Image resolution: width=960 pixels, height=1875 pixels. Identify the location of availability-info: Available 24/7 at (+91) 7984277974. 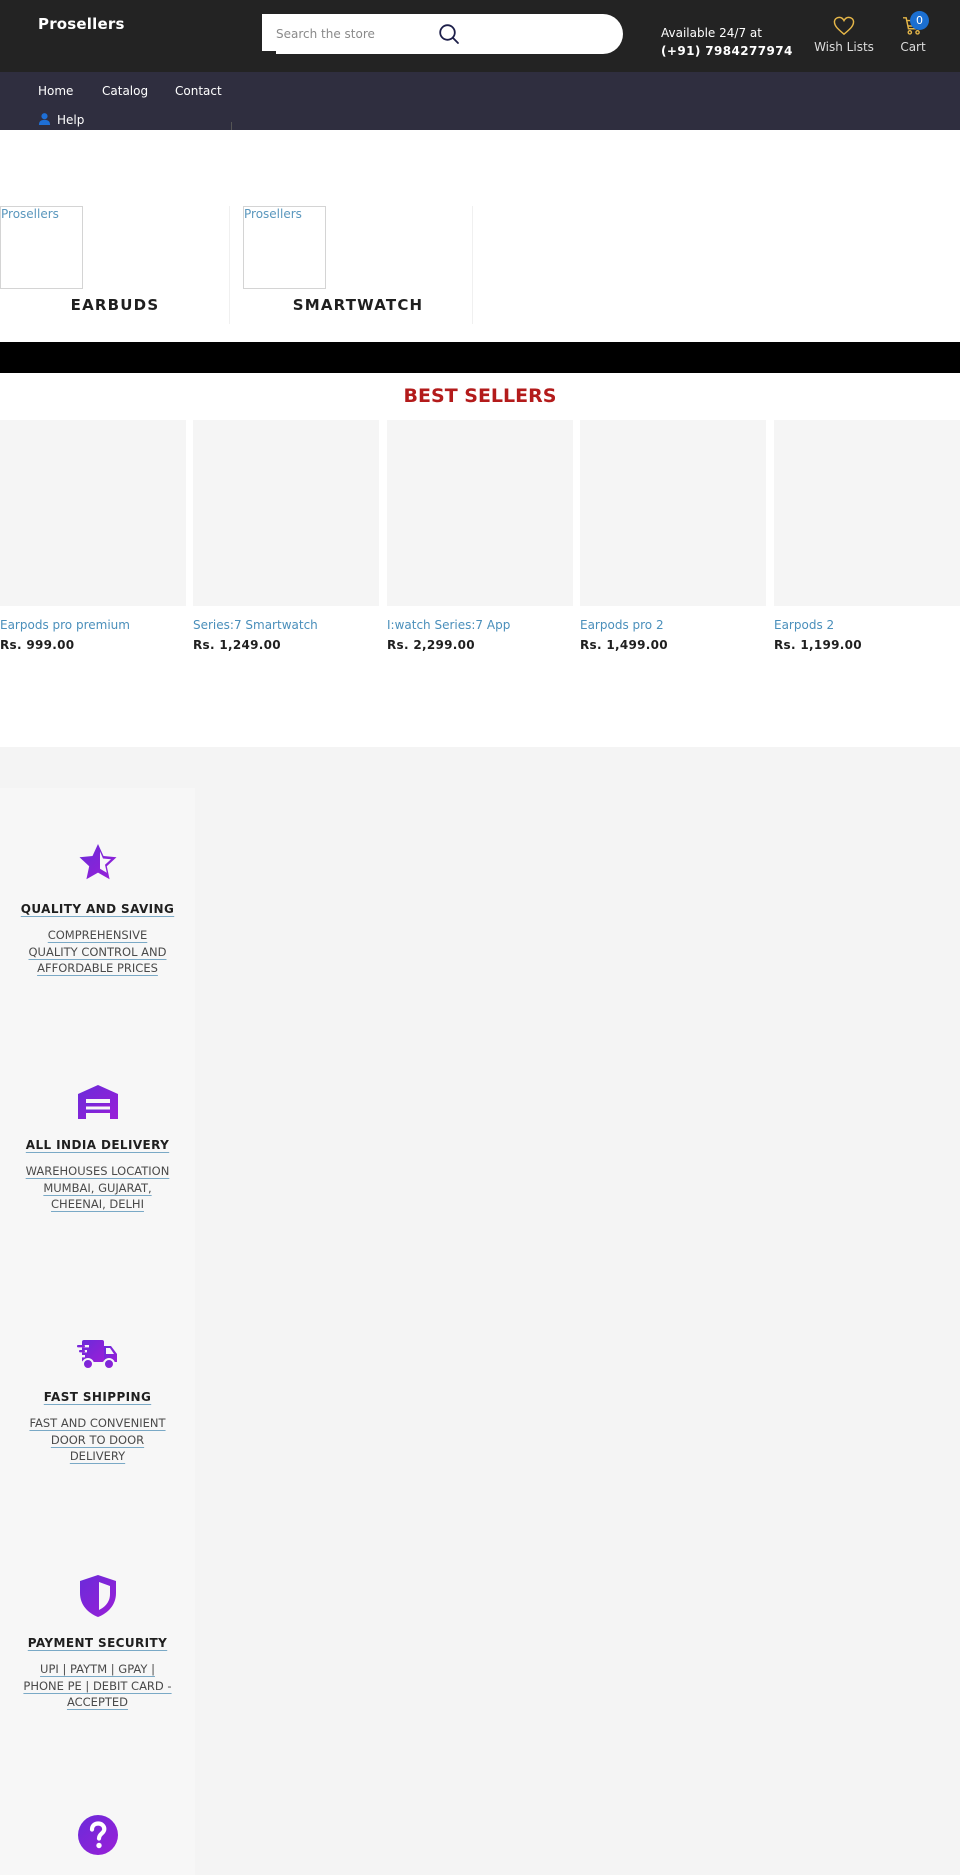
(727, 42).